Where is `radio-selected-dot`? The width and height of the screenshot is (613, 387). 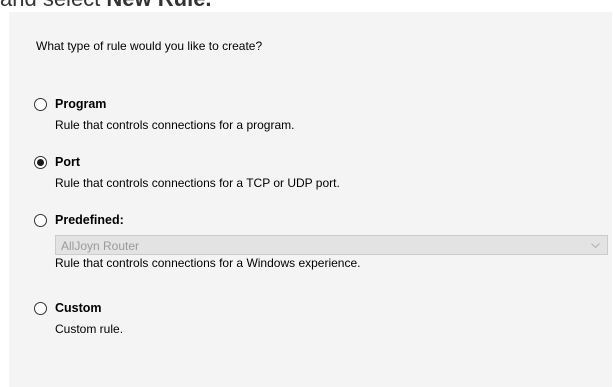
radio-selected-dot is located at coordinates (40, 162).